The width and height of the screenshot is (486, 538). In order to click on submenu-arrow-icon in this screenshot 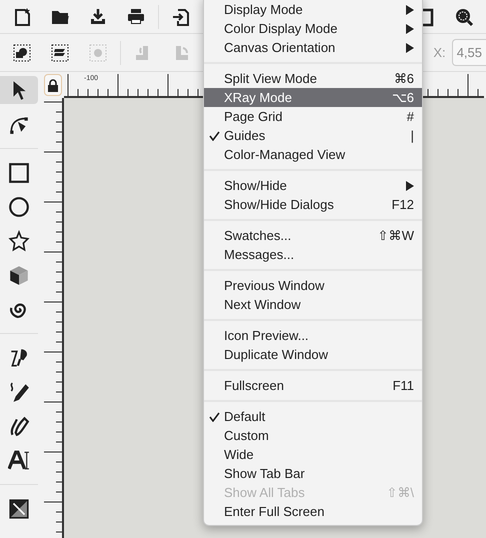, I will do `click(410, 185)`.